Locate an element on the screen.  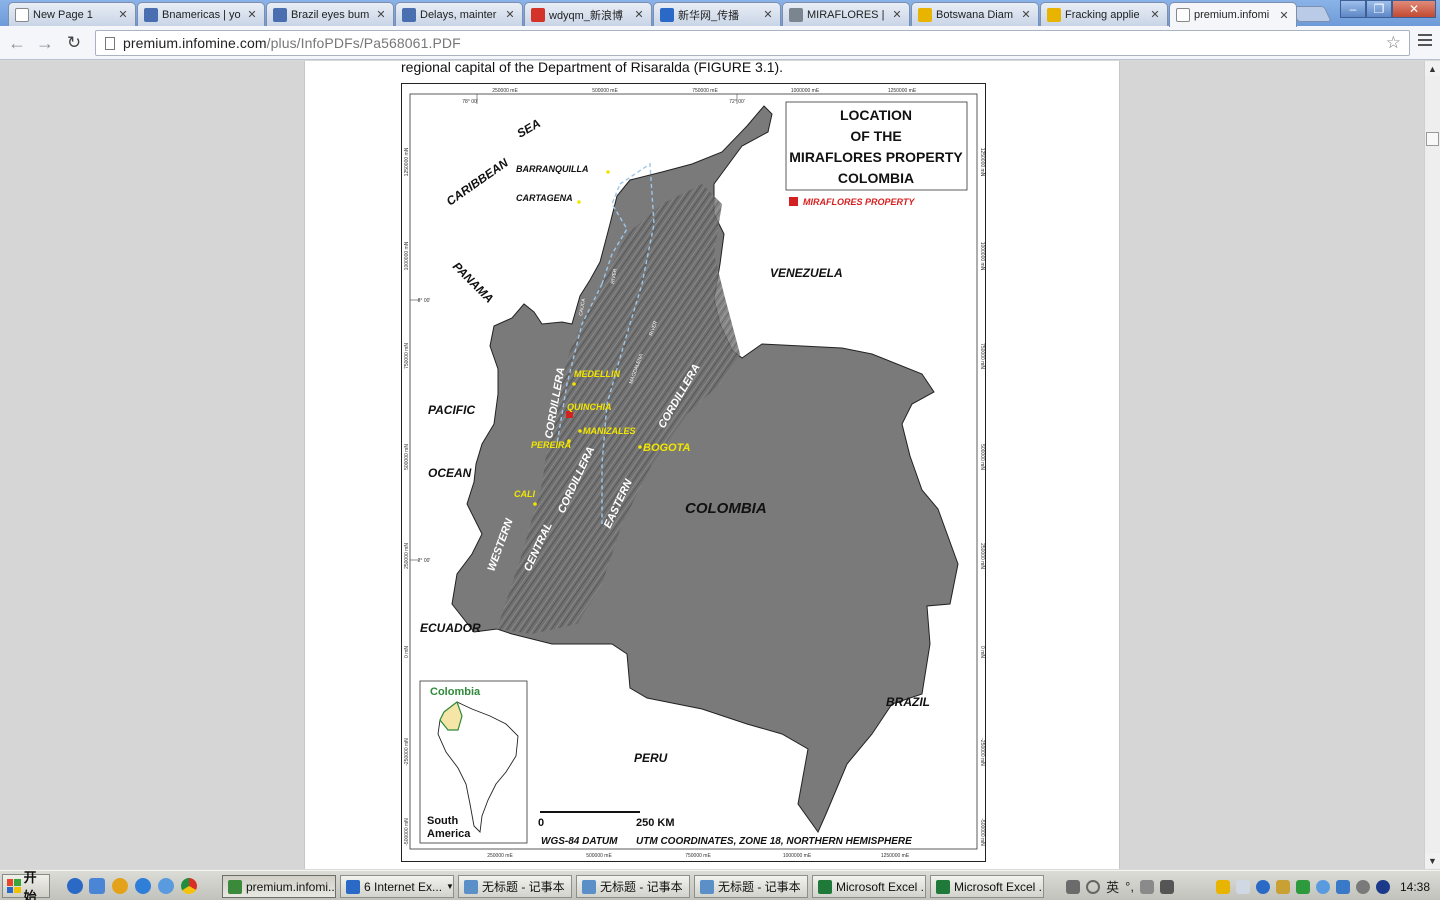
city-dot-barranquilla is located at coordinates (608, 172).